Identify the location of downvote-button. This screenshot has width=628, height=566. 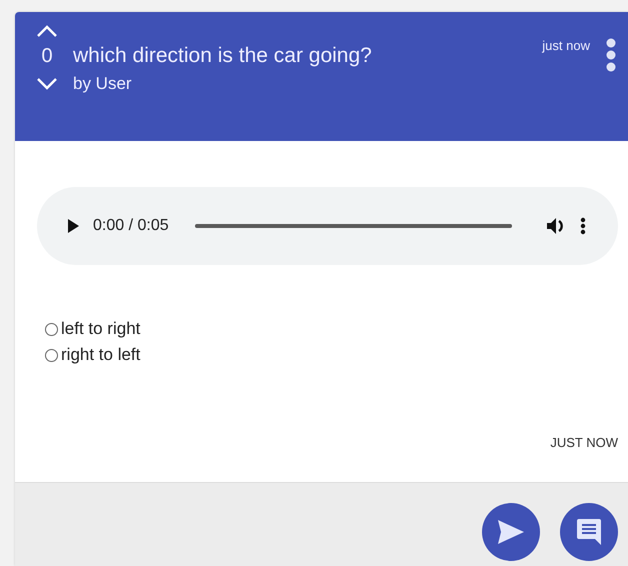
(47, 84).